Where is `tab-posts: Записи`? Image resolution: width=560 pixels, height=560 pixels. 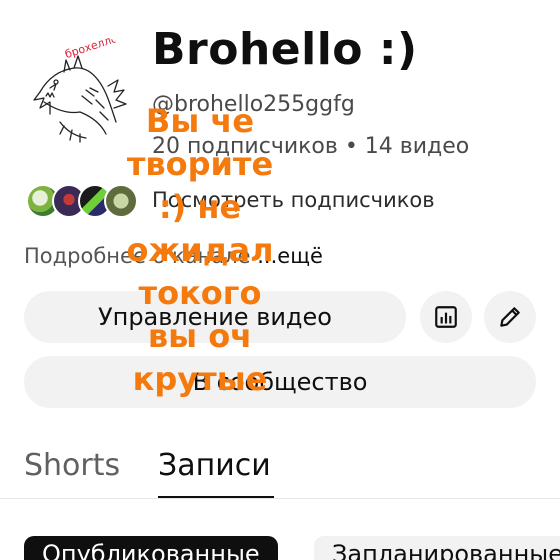
tab-posts: Записи is located at coordinates (214, 465).